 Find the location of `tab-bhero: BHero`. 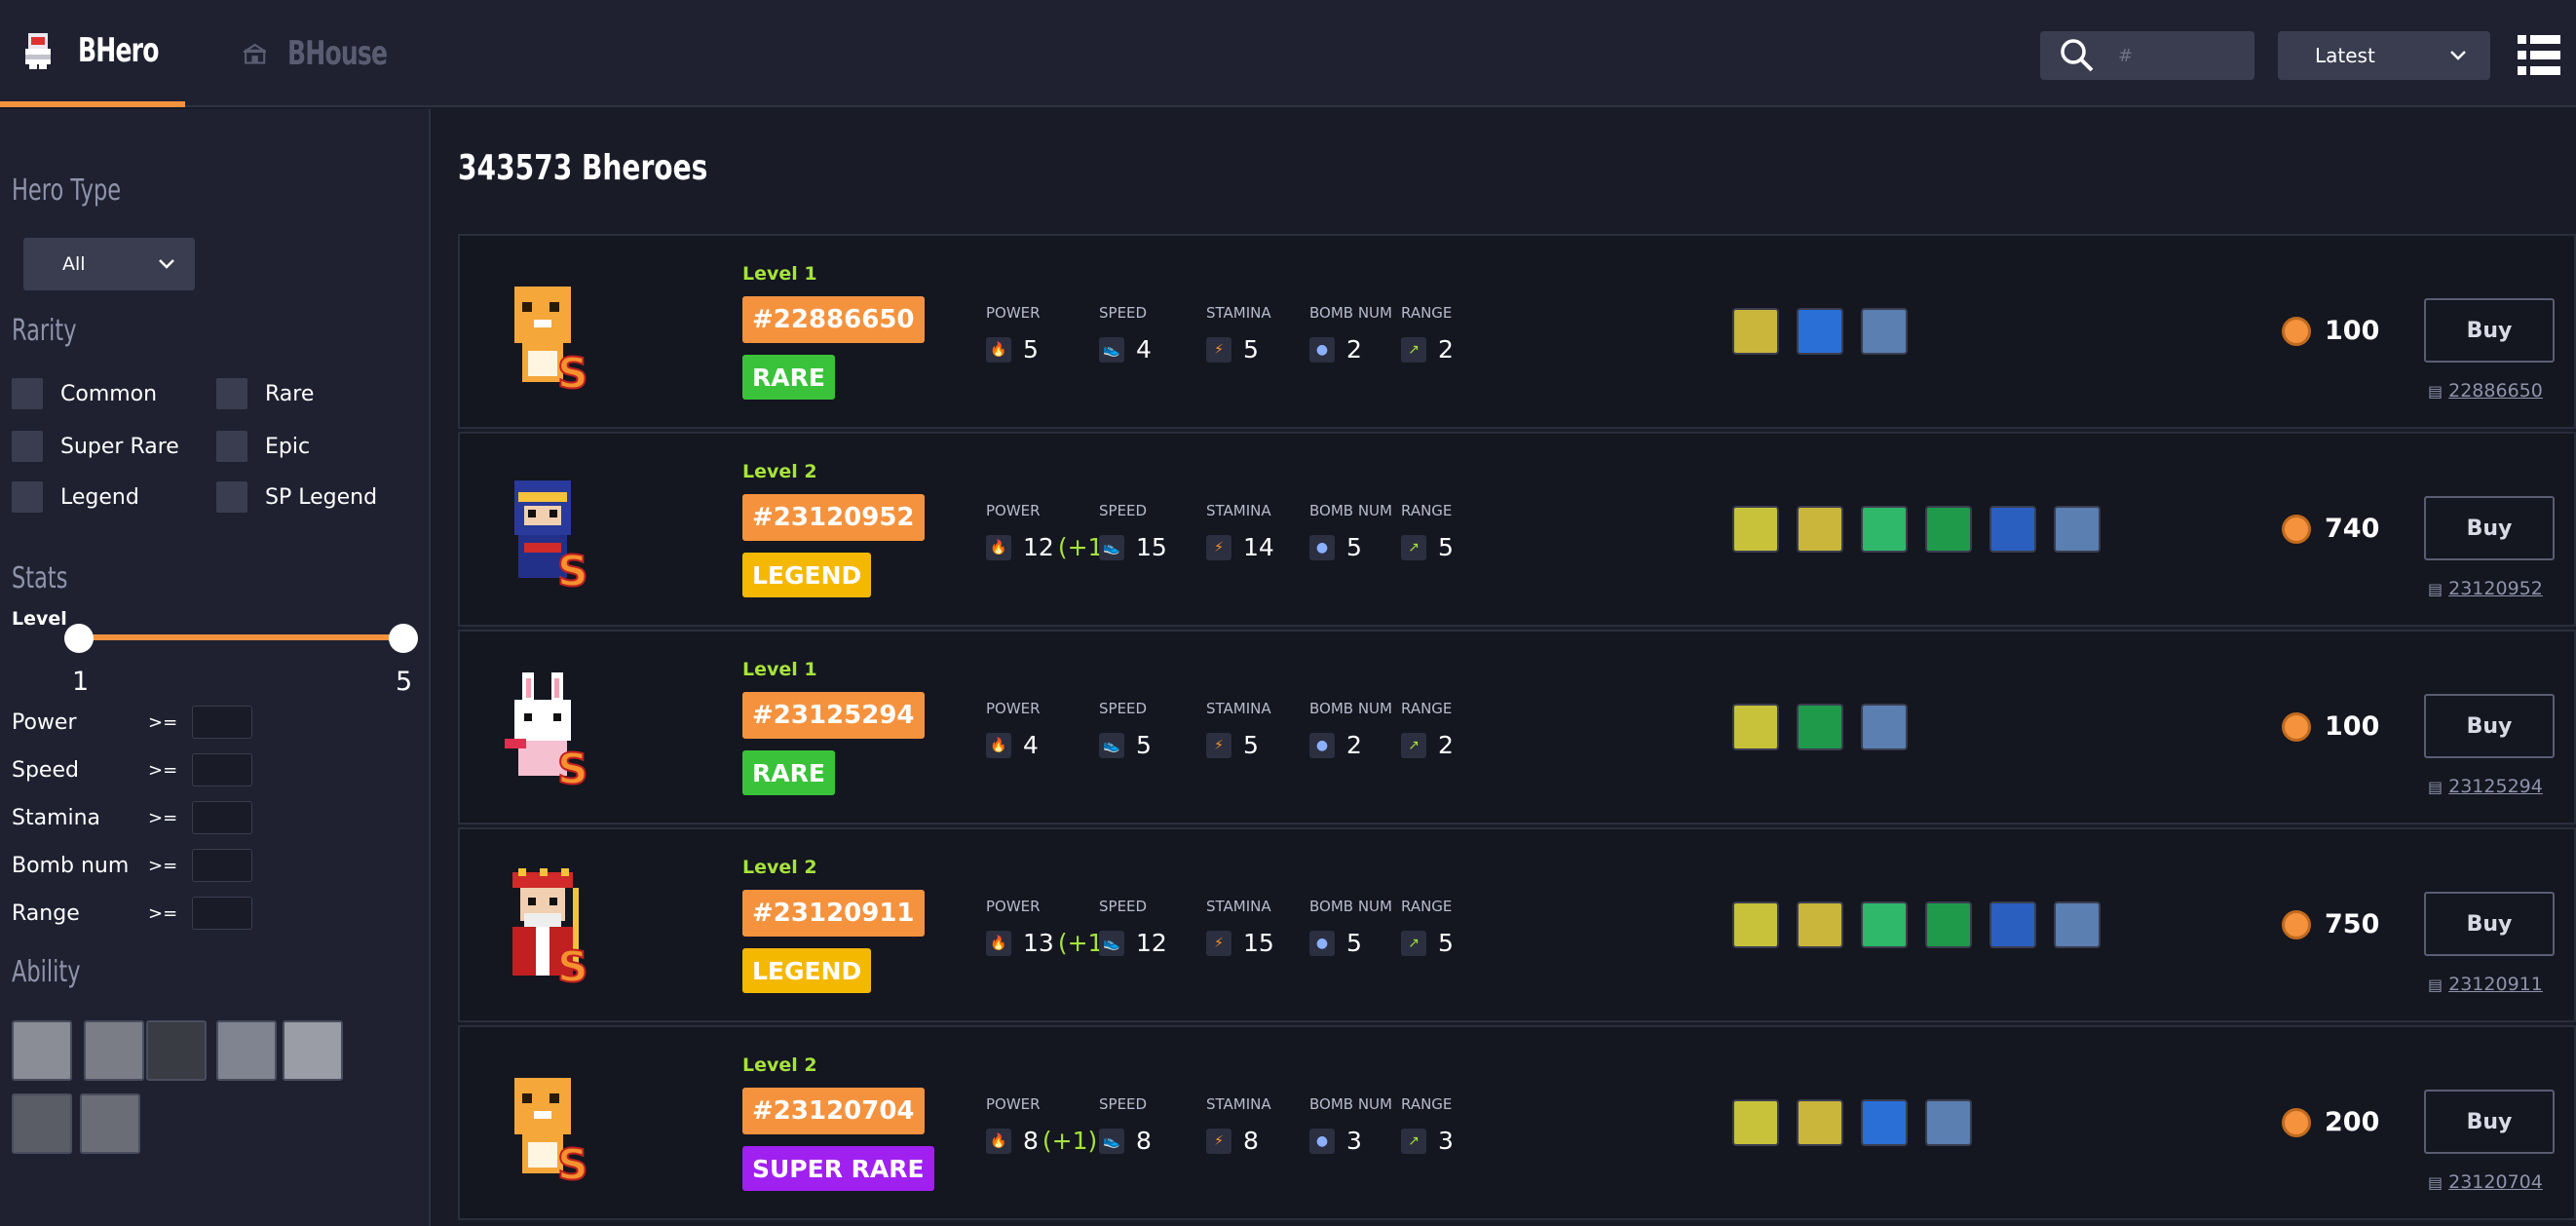

tab-bhero: BHero is located at coordinates (92, 53).